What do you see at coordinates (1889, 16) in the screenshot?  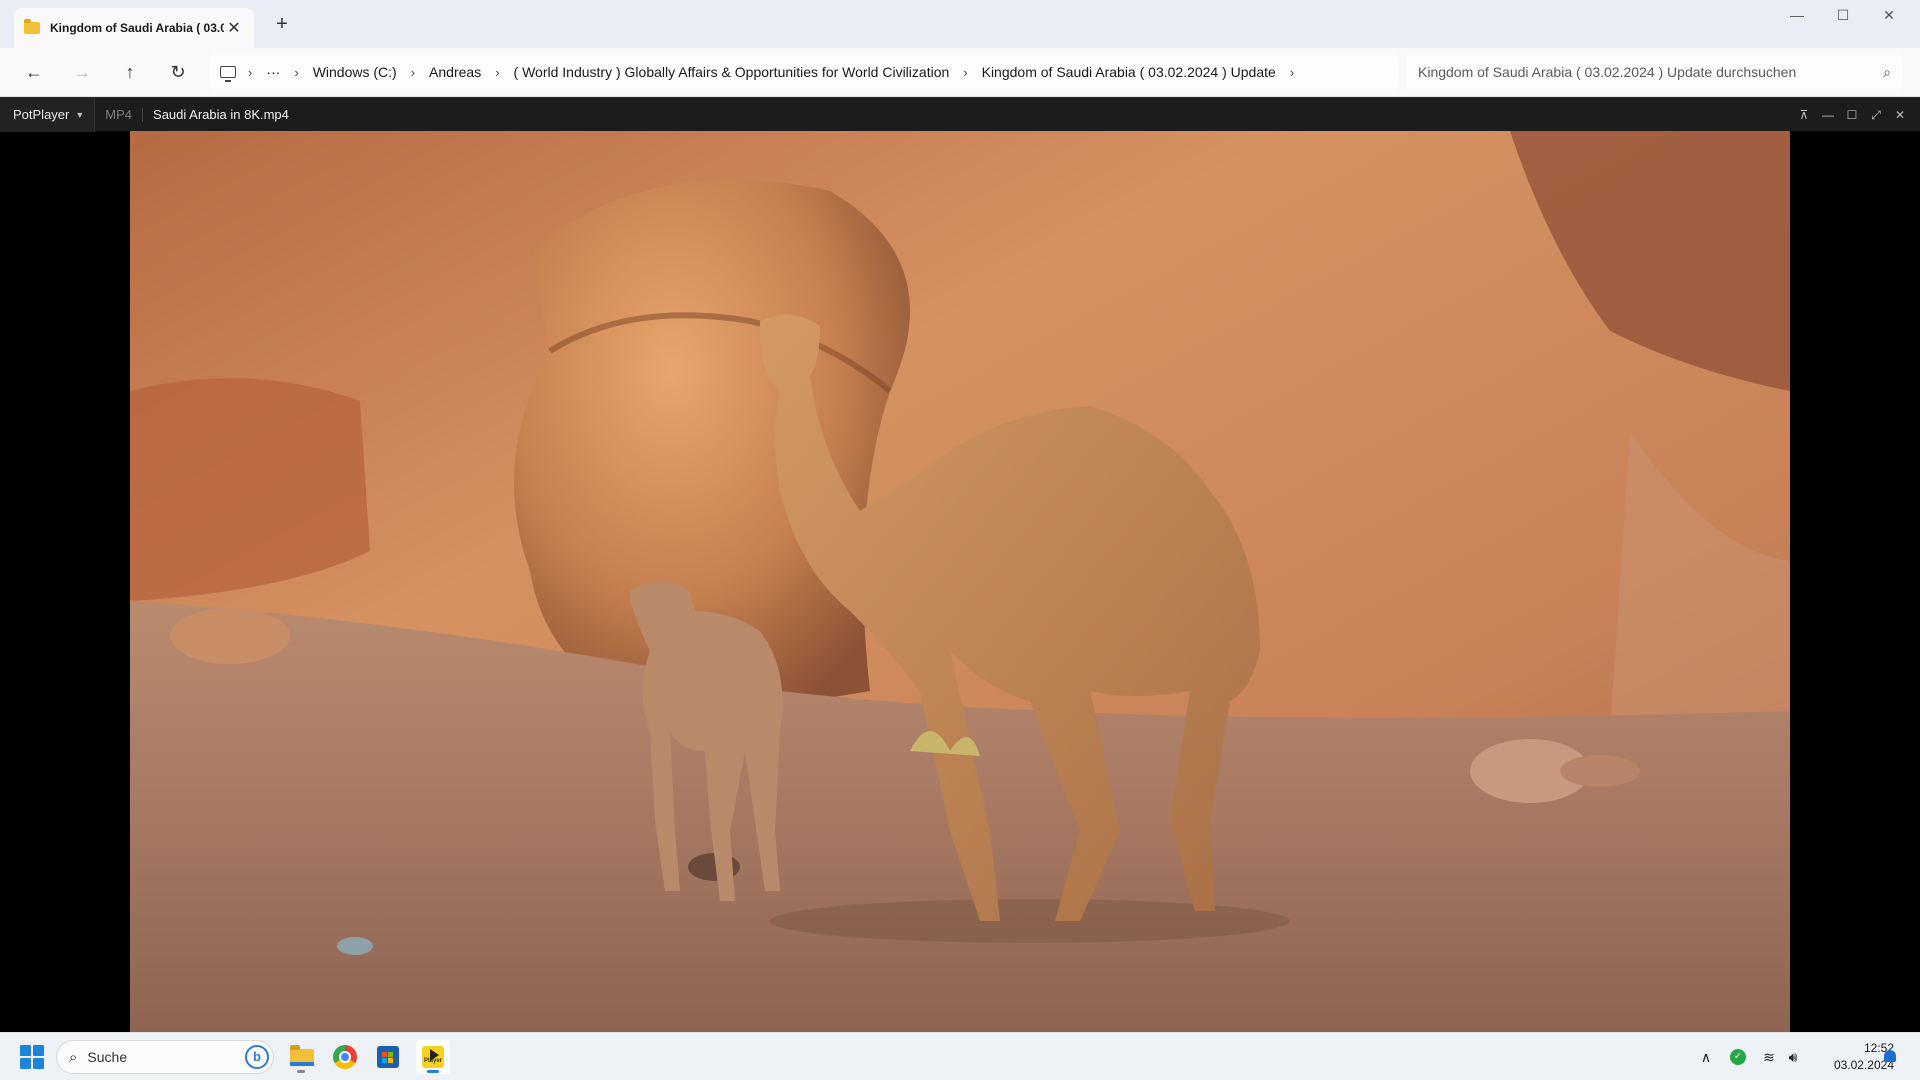 I see `close-window-button: ✕` at bounding box center [1889, 16].